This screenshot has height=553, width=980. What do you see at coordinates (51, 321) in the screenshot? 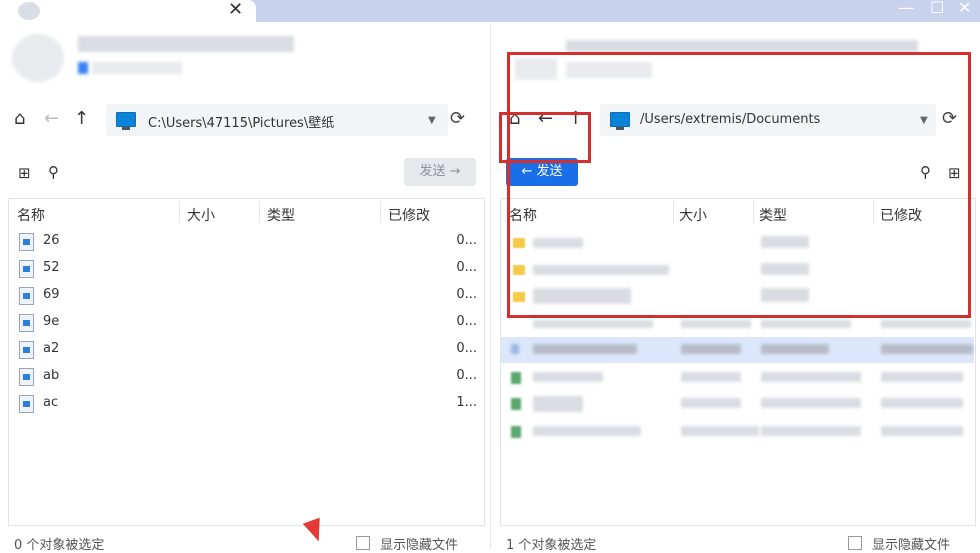
I see `file-name: 9e` at bounding box center [51, 321].